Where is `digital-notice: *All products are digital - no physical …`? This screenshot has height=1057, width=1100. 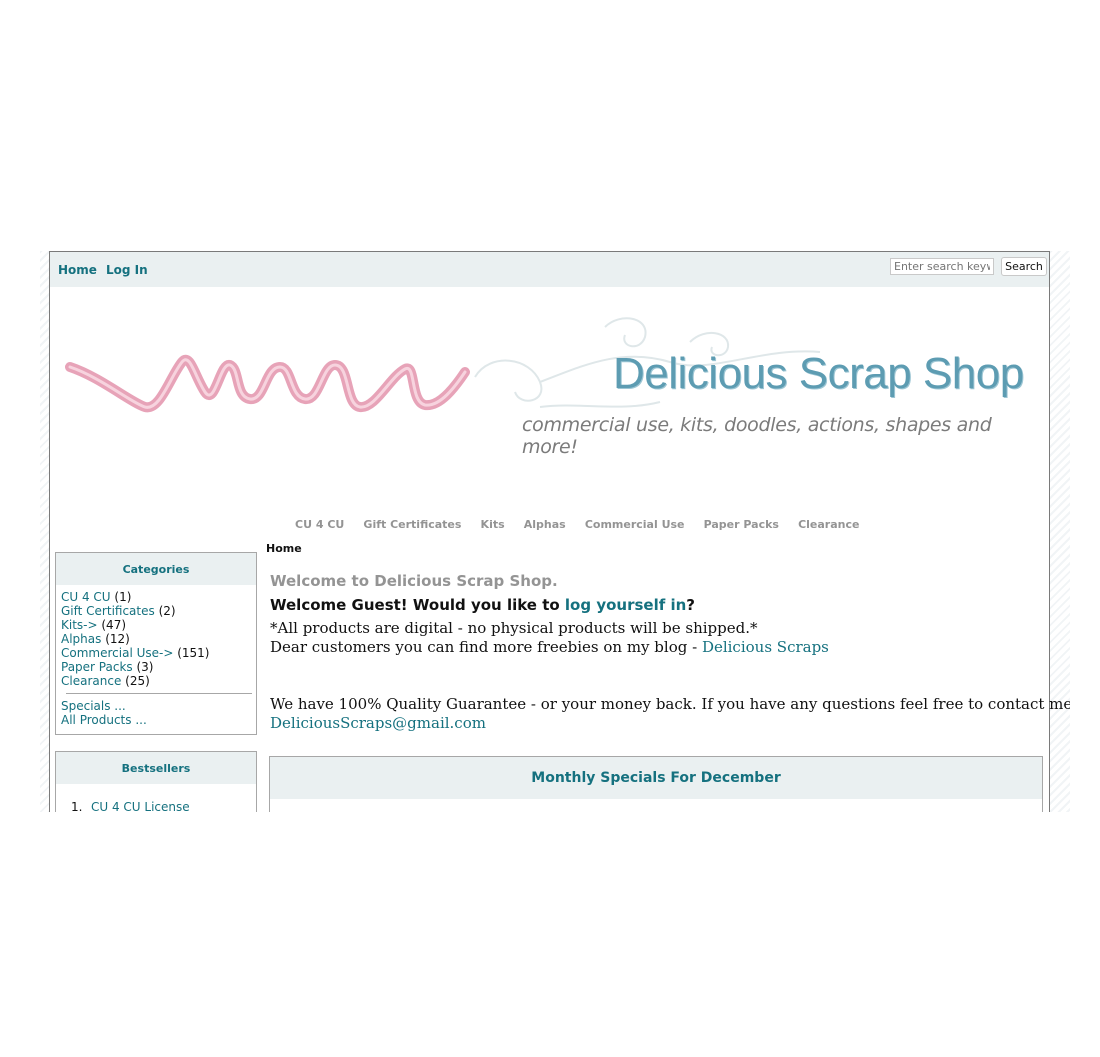 digital-notice: *All products are digital - no physical … is located at coordinates (514, 628).